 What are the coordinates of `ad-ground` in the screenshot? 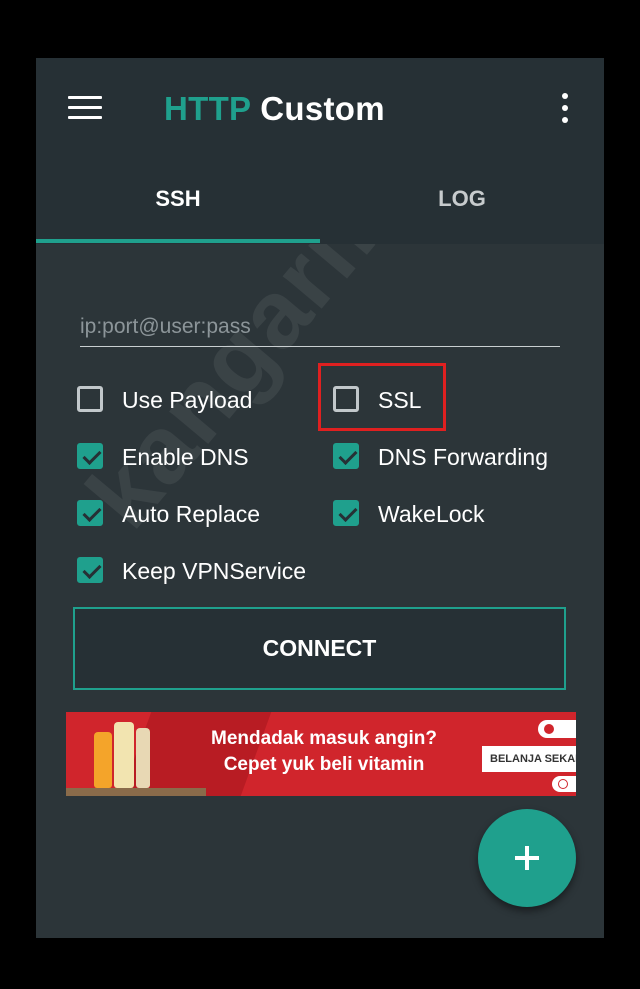 It's located at (136, 792).